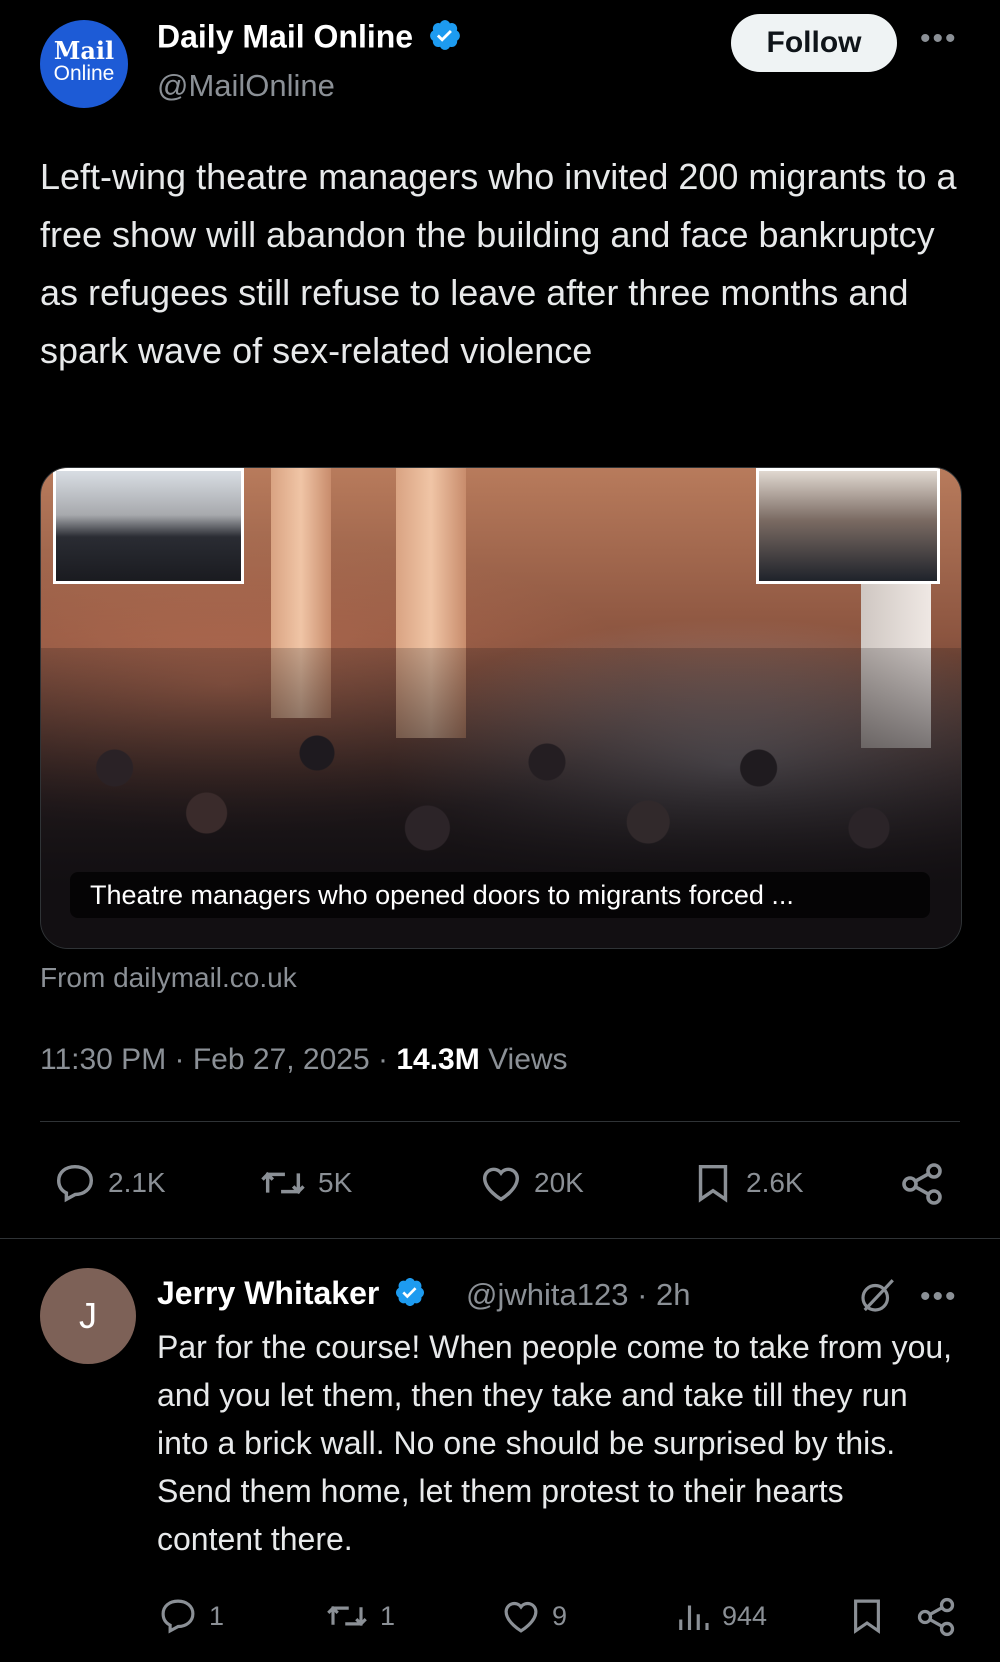 This screenshot has width=1000, height=1662. What do you see at coordinates (528, 1059) in the screenshot?
I see `views-label: Views` at bounding box center [528, 1059].